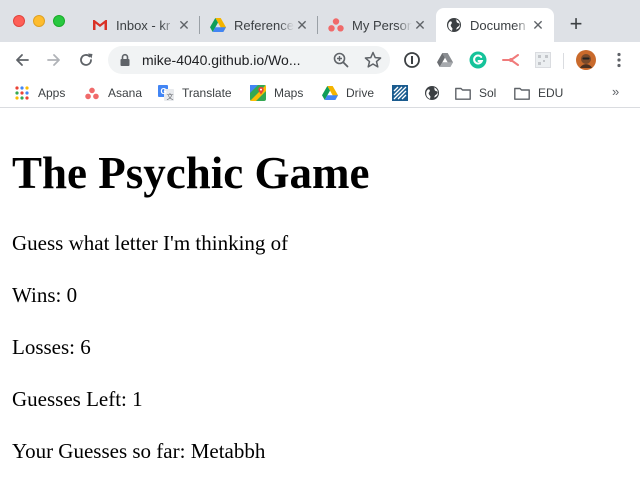 This screenshot has width=640, height=480. I want to click on bookmark-asana: Asana, so click(113, 93).